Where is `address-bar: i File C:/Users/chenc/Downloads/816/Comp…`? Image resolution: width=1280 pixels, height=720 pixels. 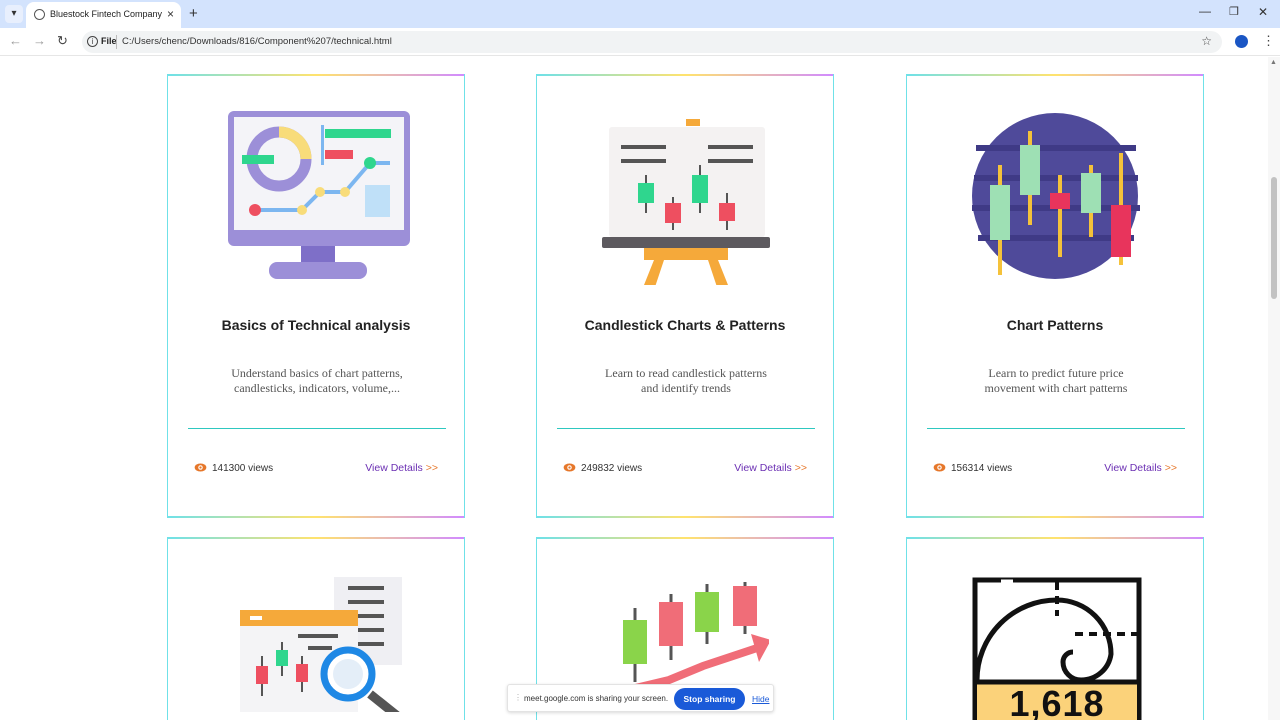 address-bar: i File C:/Users/chenc/Downloads/816/Comp… is located at coordinates (652, 42).